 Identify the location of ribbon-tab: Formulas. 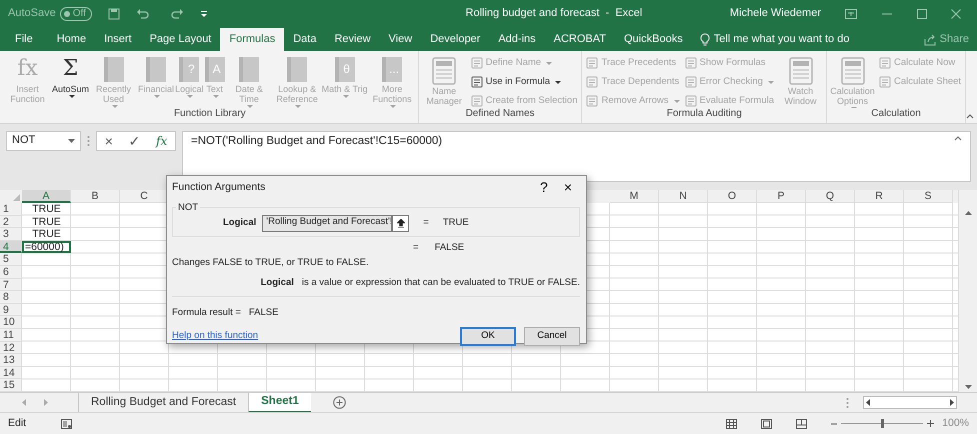
(252, 39).